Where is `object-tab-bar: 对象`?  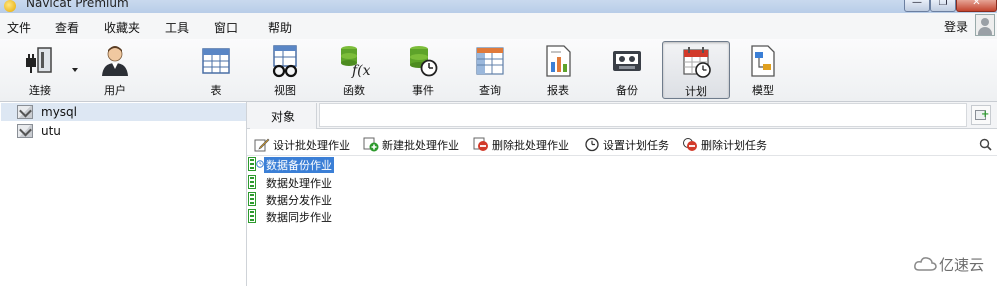 object-tab-bar: 对象 is located at coordinates (622, 115).